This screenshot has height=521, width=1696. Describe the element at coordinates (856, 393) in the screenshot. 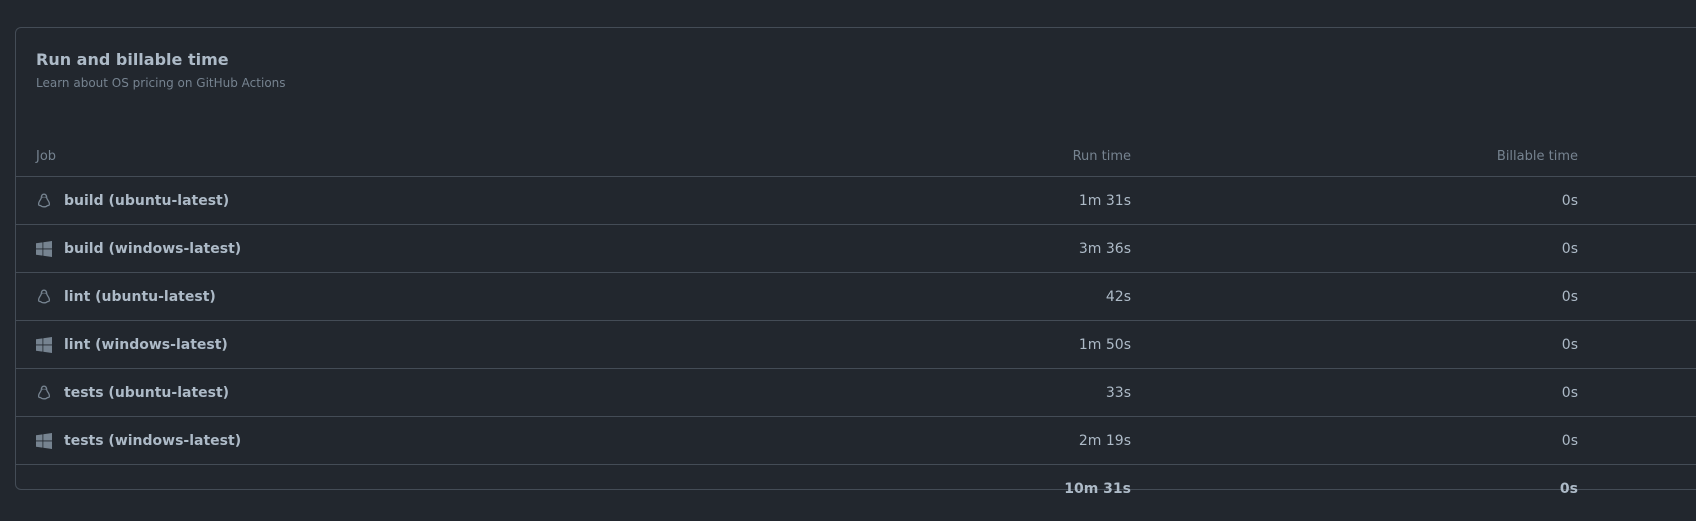

I see `table-row: tests (ubuntu-latest) 33s 0s` at that location.